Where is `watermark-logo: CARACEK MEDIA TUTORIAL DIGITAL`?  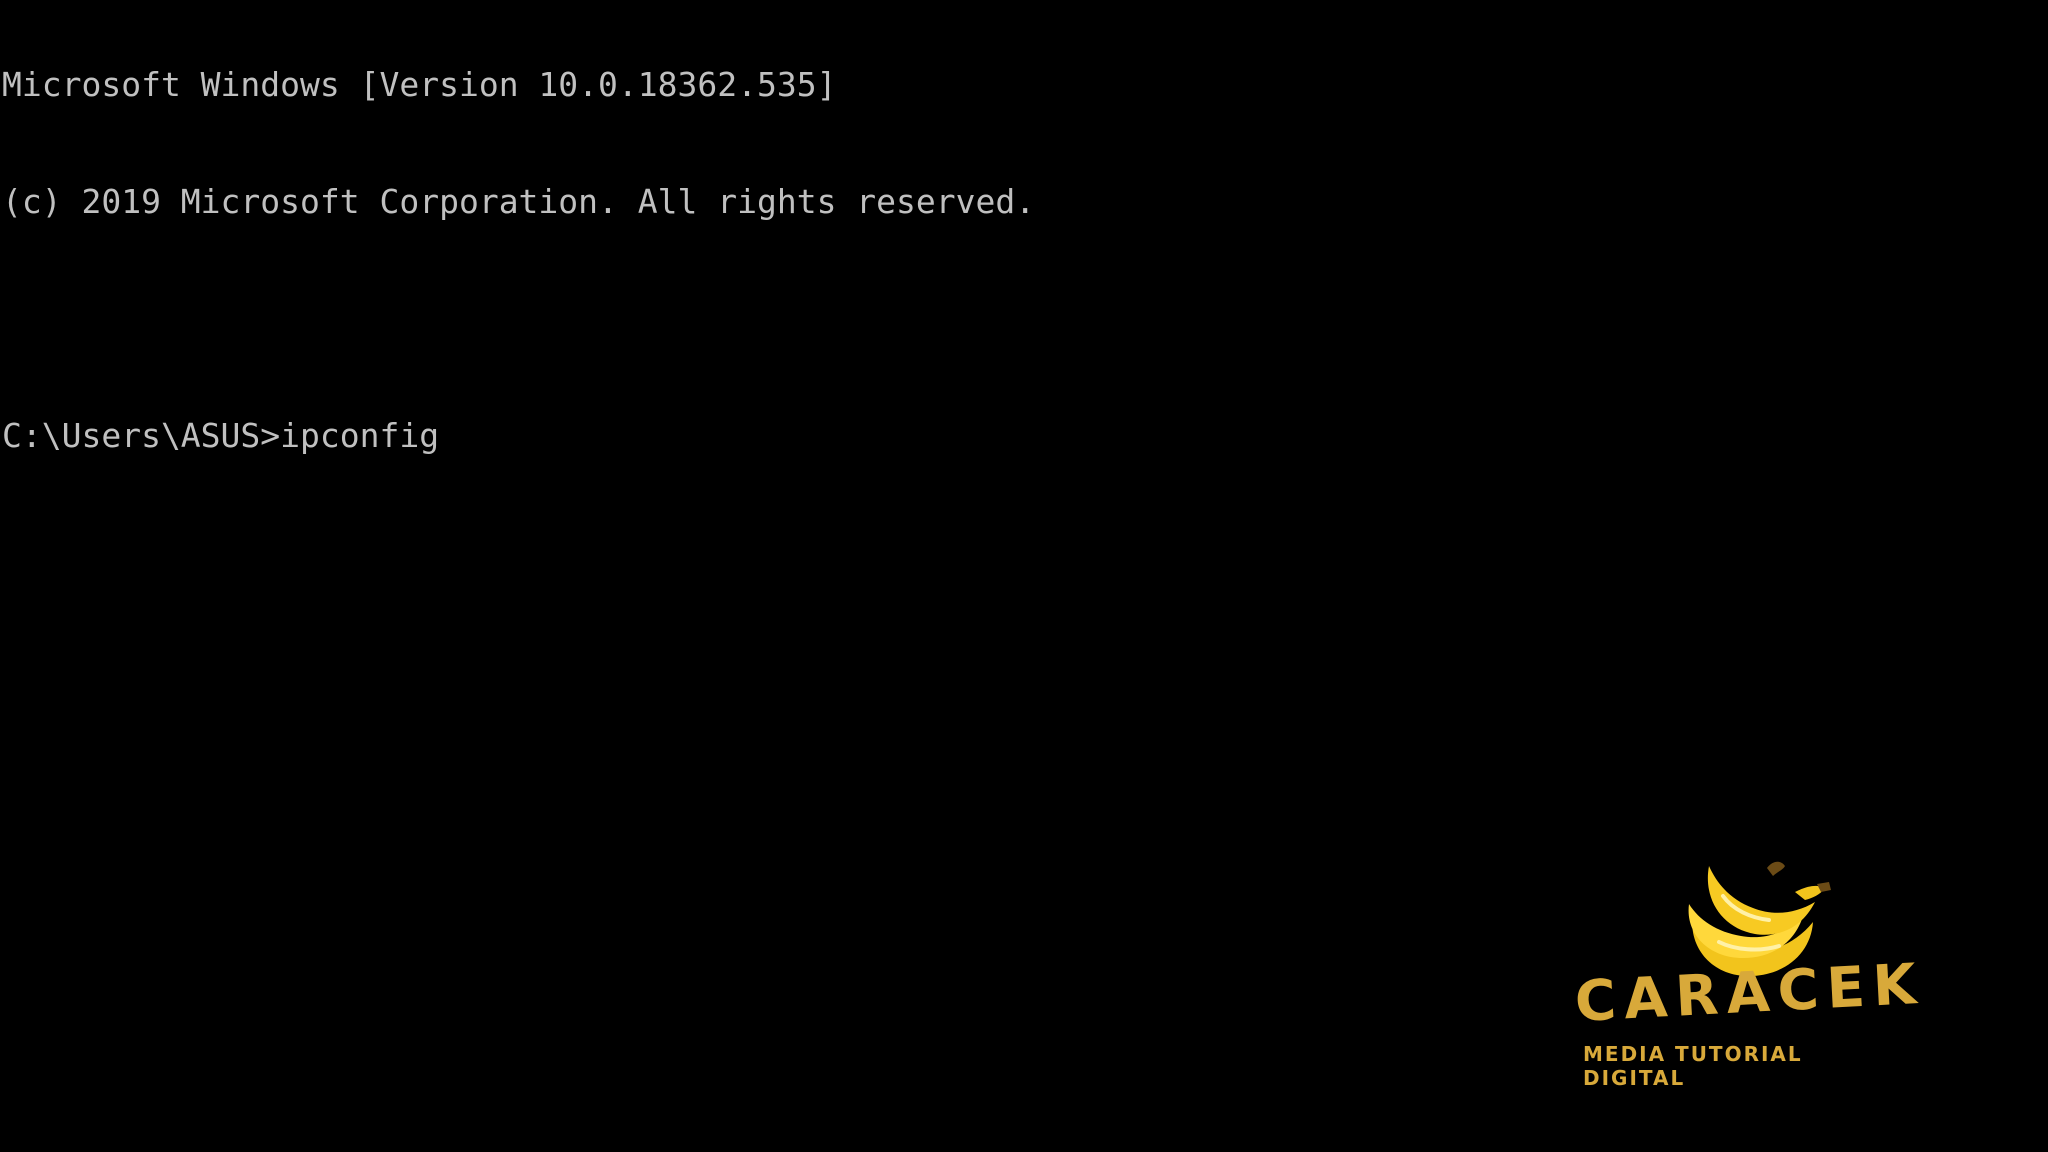 watermark-logo: CARACEK MEDIA TUTORIAL DIGITAL is located at coordinates (1749, 970).